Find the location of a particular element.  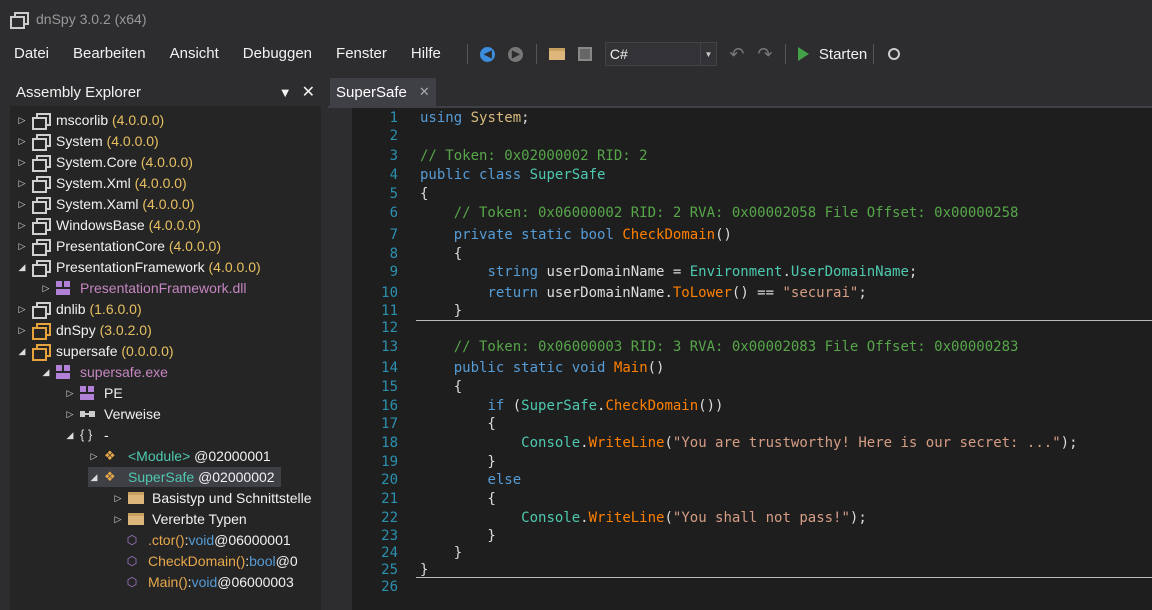

menu-ansicht: Ansicht is located at coordinates (194, 54).